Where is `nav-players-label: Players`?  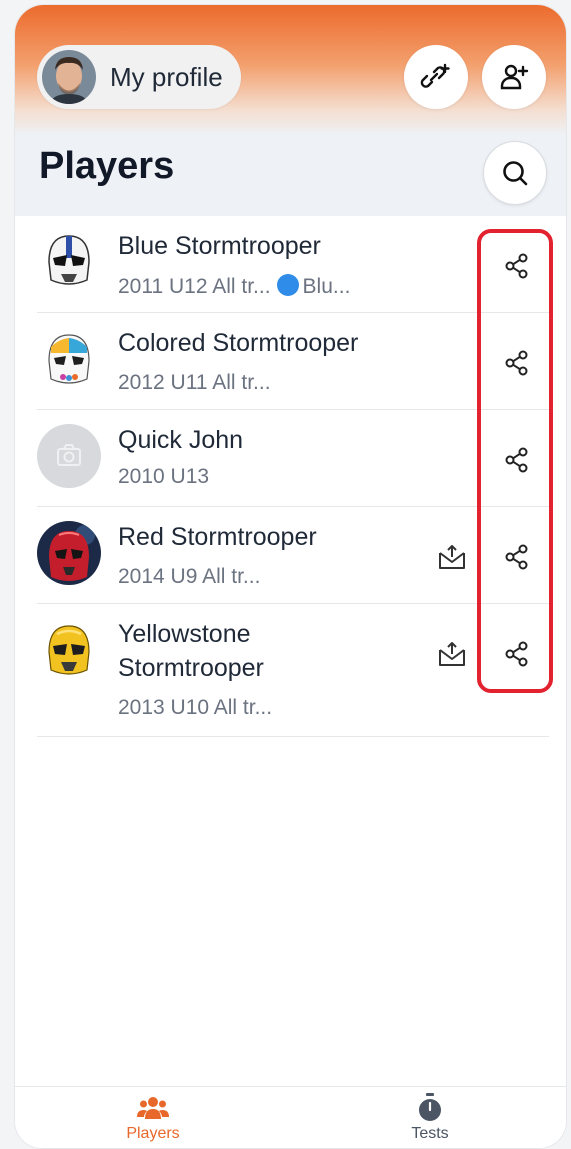
nav-players-label: Players is located at coordinates (153, 1133).